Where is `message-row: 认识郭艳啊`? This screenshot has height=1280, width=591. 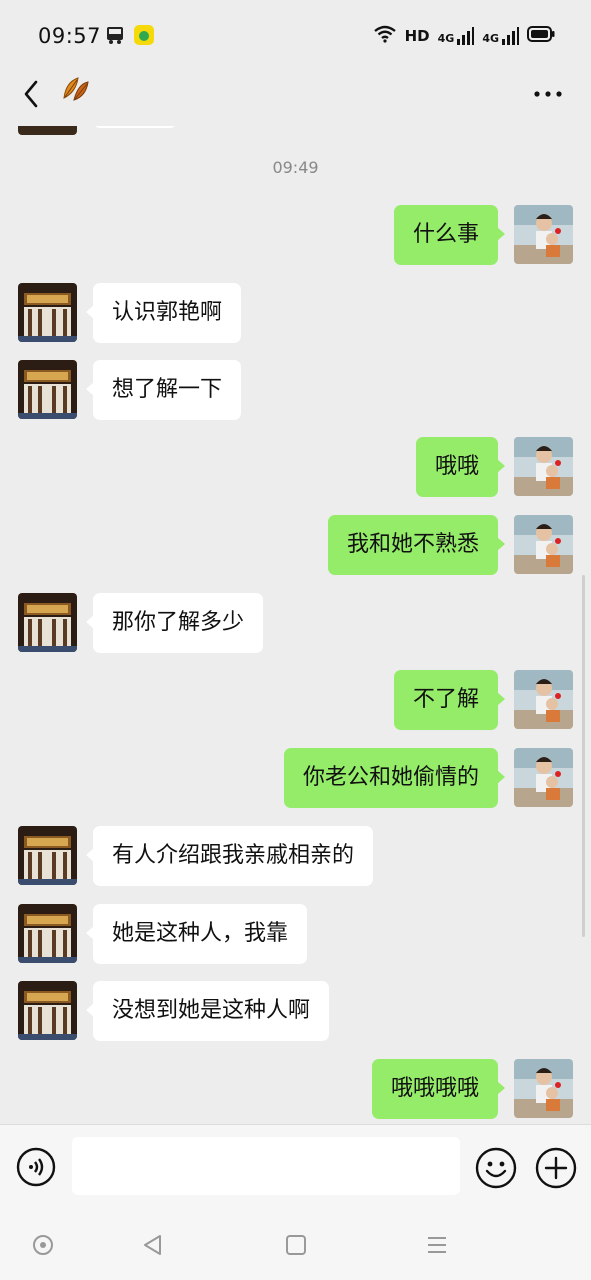 message-row: 认识郭艳啊 is located at coordinates (295, 313).